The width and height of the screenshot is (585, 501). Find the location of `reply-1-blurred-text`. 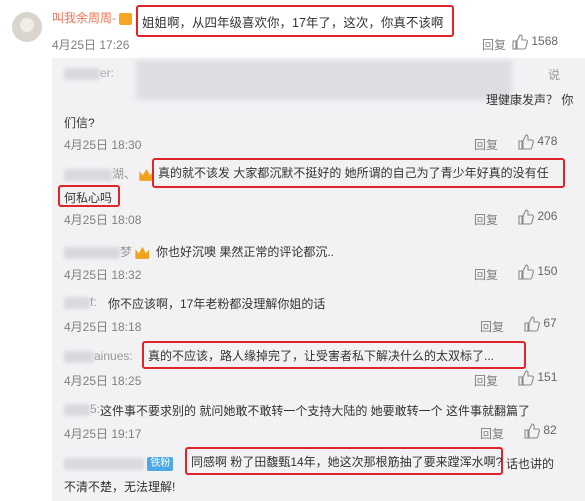

reply-1-blurred-text is located at coordinates (324, 80).